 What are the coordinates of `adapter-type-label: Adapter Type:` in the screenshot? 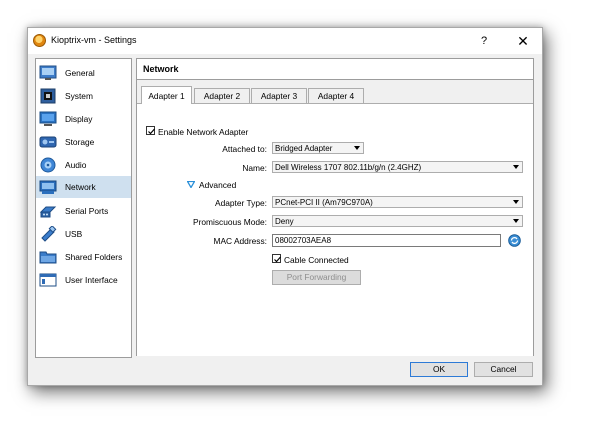 It's located at (241, 203).